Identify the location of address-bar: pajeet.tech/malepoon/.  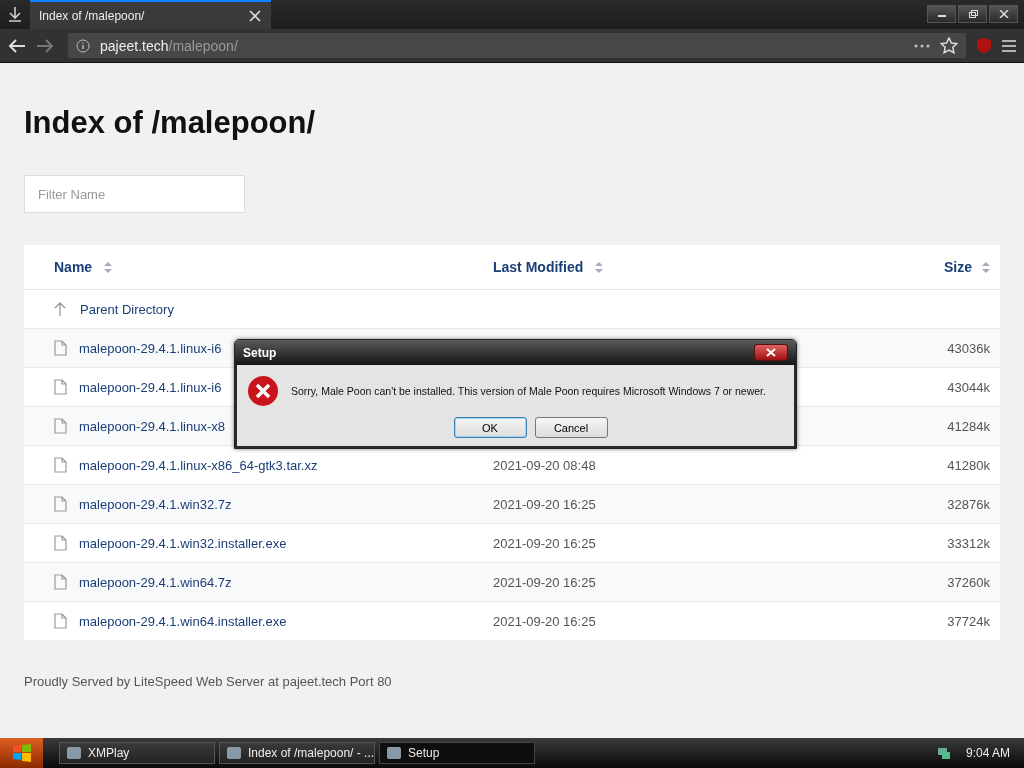
(517, 45).